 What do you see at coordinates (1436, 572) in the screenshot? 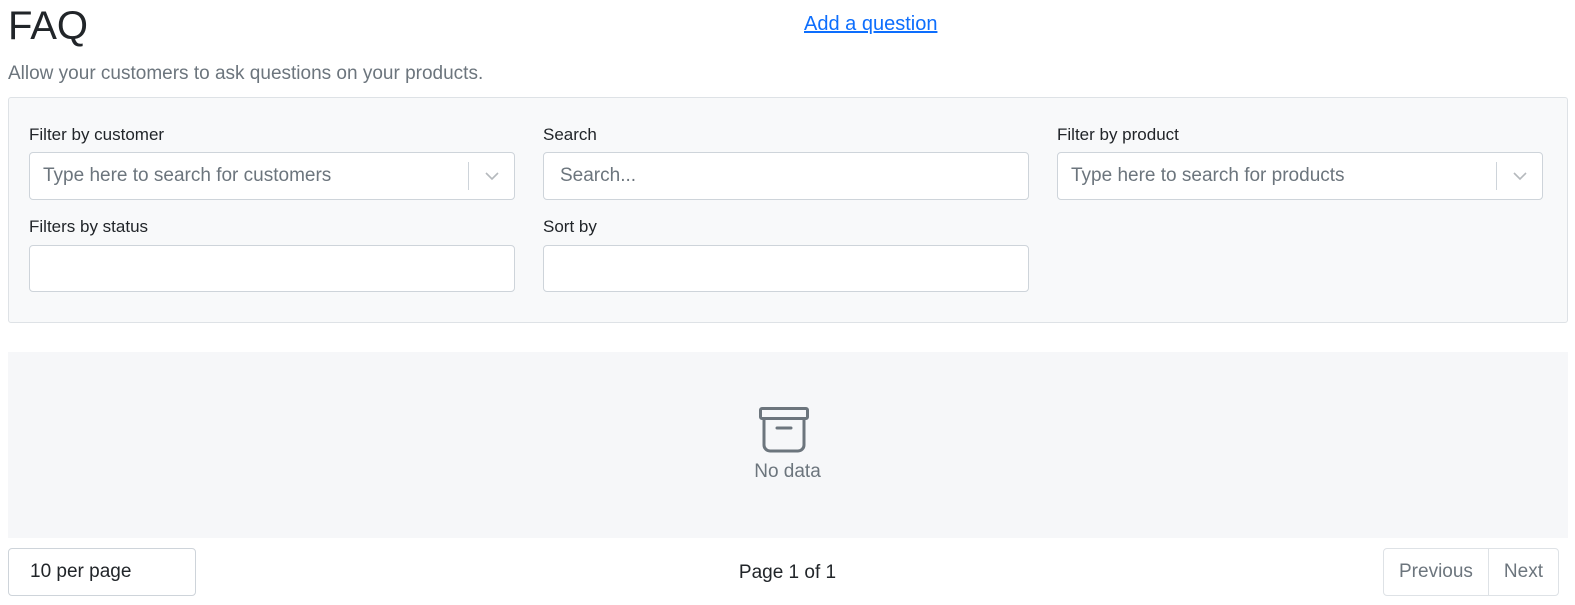
I see `previous-button: Previous` at bounding box center [1436, 572].